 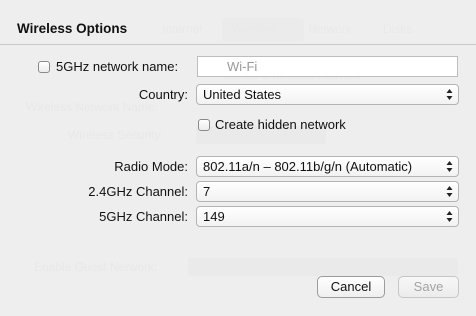 What do you see at coordinates (327, 191) in the screenshot?
I see `channel-24ghz-popup: 7` at bounding box center [327, 191].